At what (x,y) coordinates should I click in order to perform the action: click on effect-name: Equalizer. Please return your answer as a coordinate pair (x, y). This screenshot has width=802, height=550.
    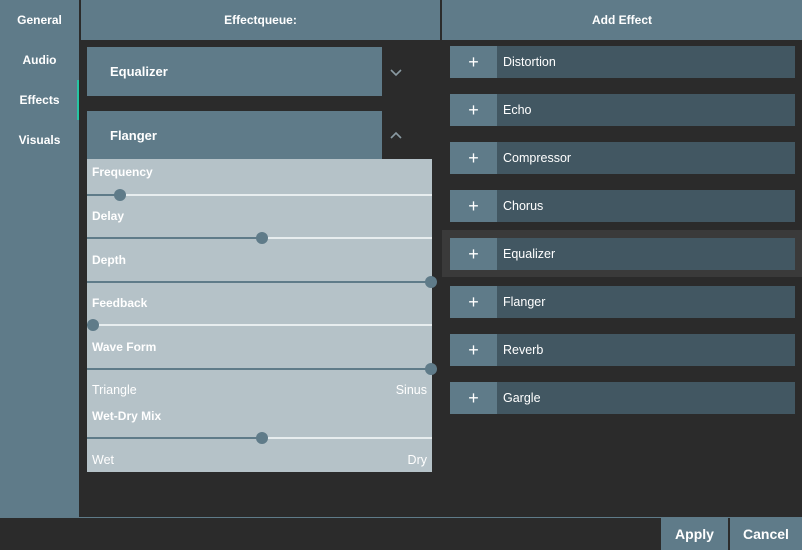
    Looking at the image, I should click on (646, 254).